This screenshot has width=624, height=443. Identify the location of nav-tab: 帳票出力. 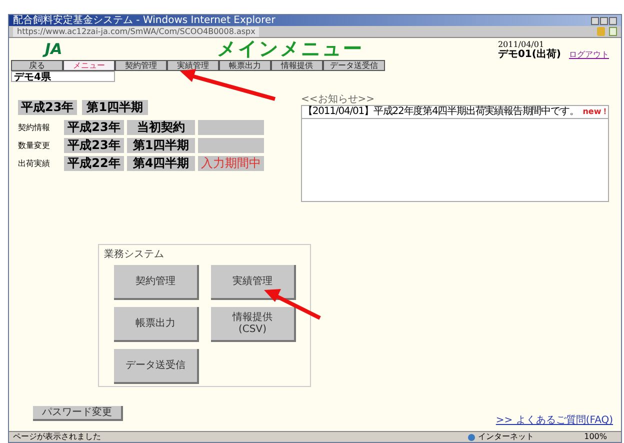
(245, 65).